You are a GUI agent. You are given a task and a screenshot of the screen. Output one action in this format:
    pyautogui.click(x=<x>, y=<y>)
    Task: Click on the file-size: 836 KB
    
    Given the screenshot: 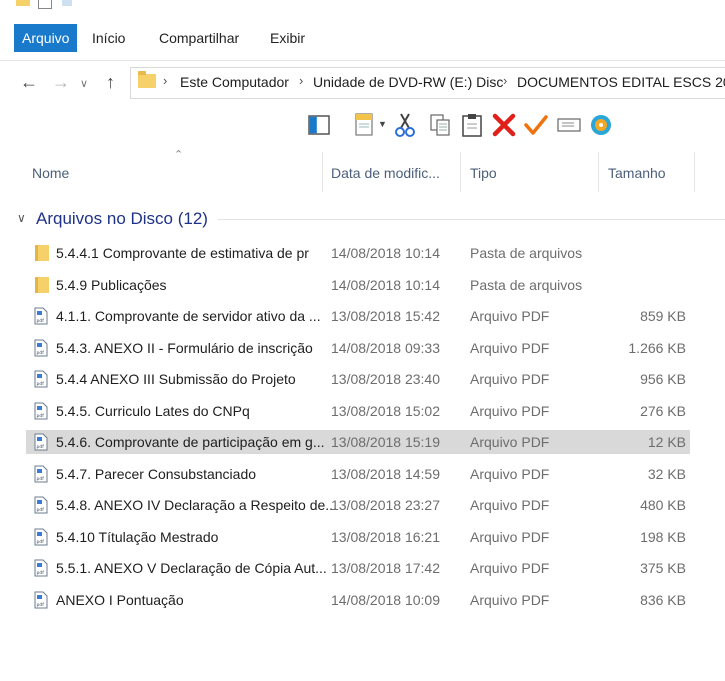 What is the action you would take?
    pyautogui.click(x=663, y=599)
    